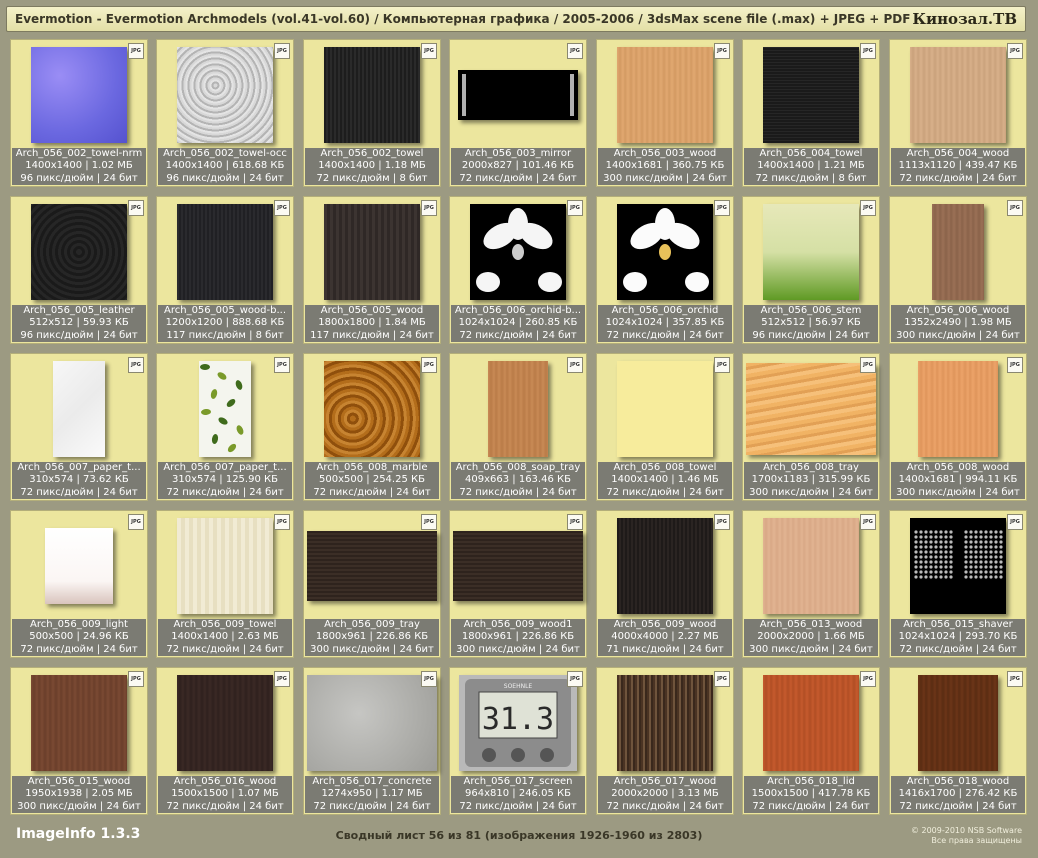  I want to click on shaver-texture, so click(958, 565).